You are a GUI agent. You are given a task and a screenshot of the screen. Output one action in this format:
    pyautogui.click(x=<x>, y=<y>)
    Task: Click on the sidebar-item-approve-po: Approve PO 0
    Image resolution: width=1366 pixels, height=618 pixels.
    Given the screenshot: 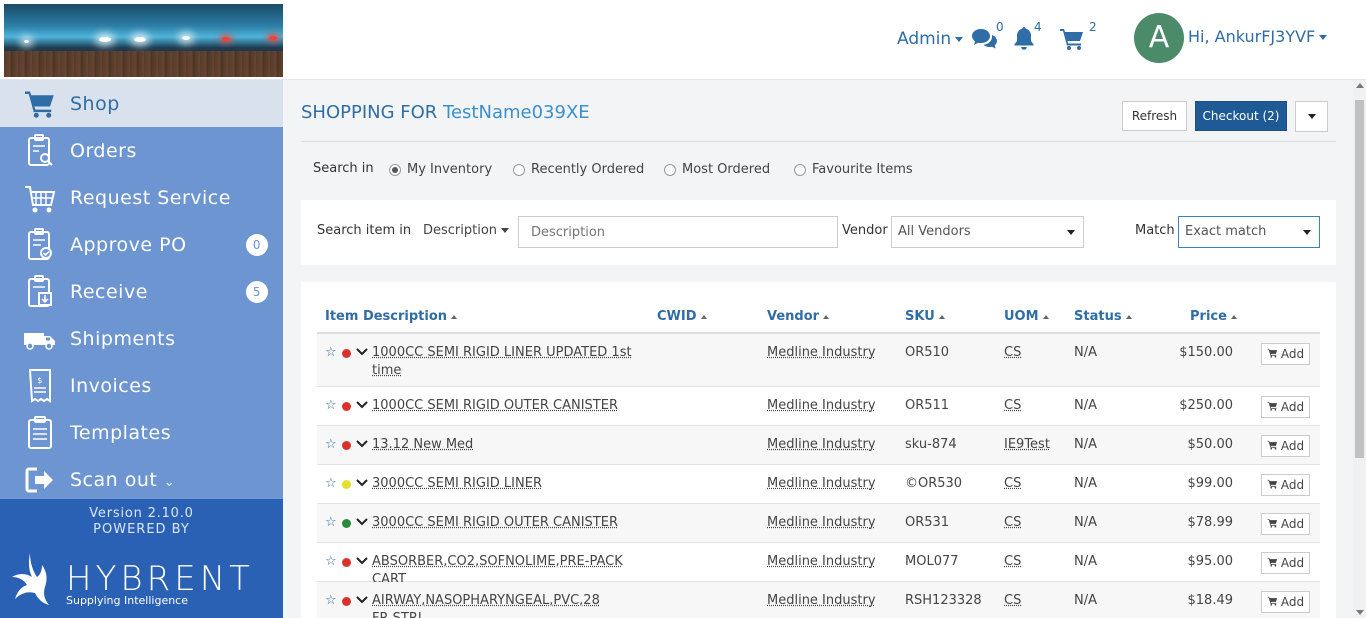 What is the action you would take?
    pyautogui.click(x=141, y=244)
    